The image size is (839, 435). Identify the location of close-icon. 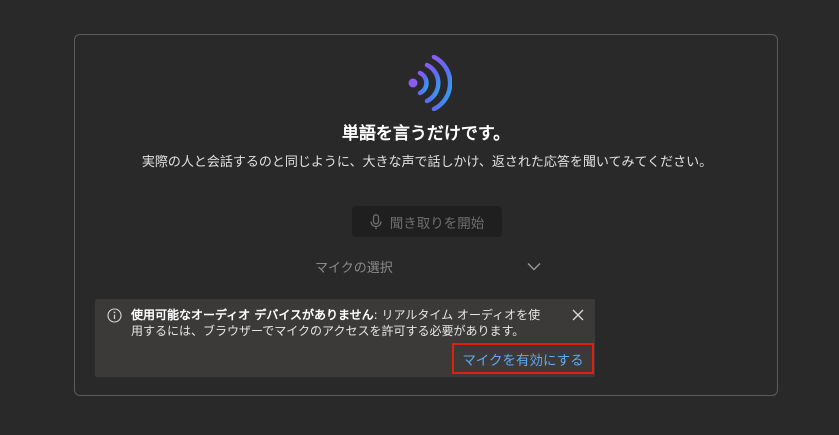
(578, 315).